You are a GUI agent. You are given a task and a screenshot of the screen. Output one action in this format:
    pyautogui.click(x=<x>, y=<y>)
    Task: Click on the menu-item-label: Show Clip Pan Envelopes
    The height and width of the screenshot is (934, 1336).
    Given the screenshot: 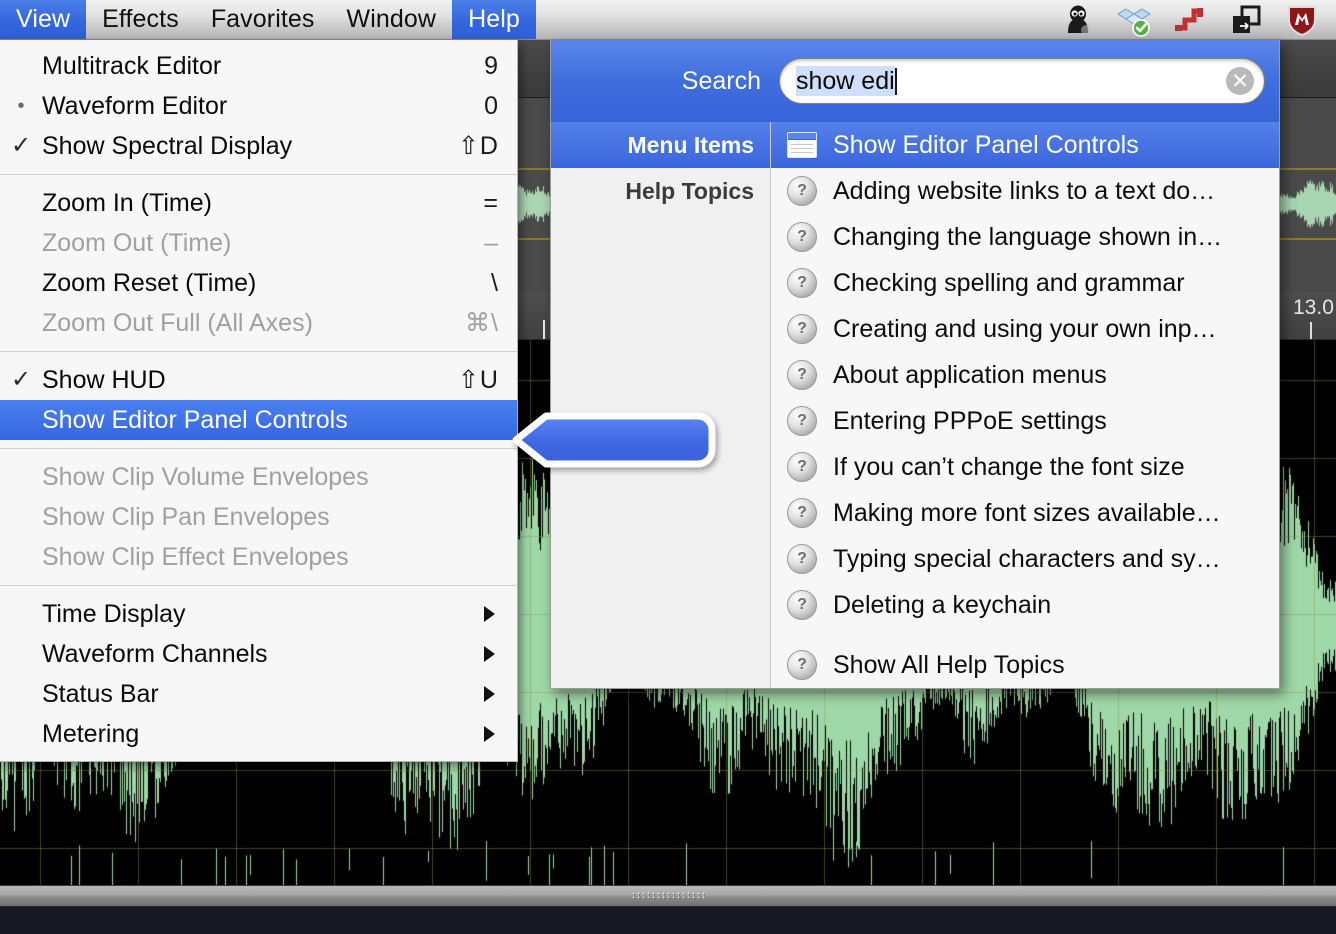 What is the action you would take?
    pyautogui.click(x=186, y=516)
    